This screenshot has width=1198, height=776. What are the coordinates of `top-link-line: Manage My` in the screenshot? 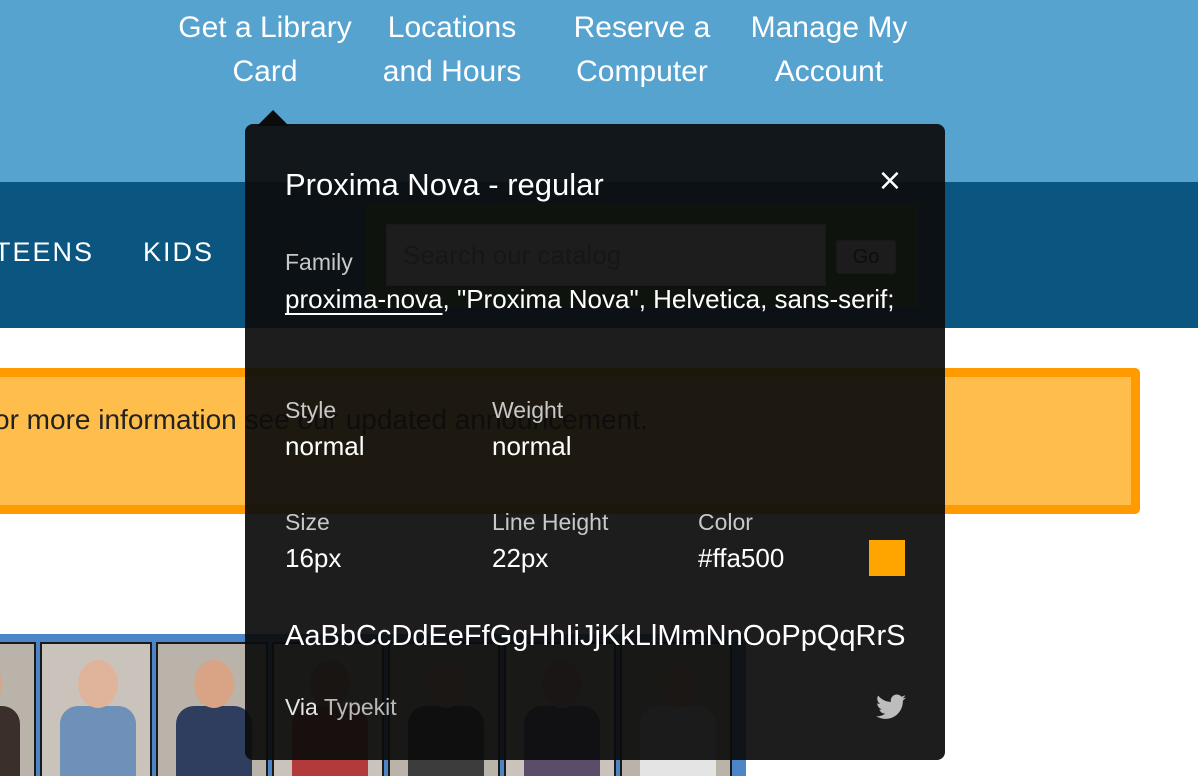 It's located at (829, 27).